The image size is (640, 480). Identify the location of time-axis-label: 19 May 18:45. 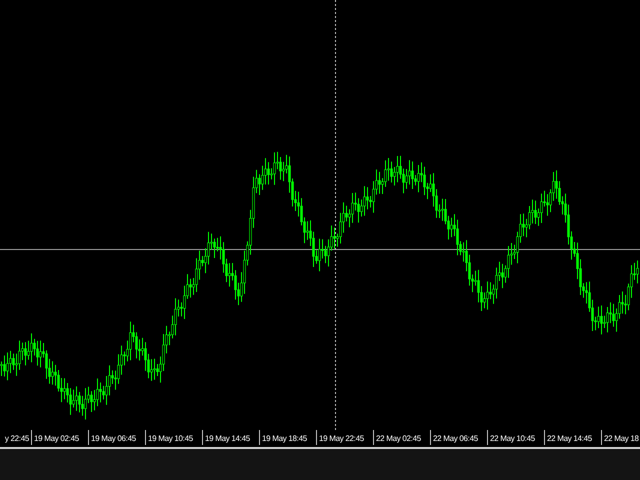
(287, 437).